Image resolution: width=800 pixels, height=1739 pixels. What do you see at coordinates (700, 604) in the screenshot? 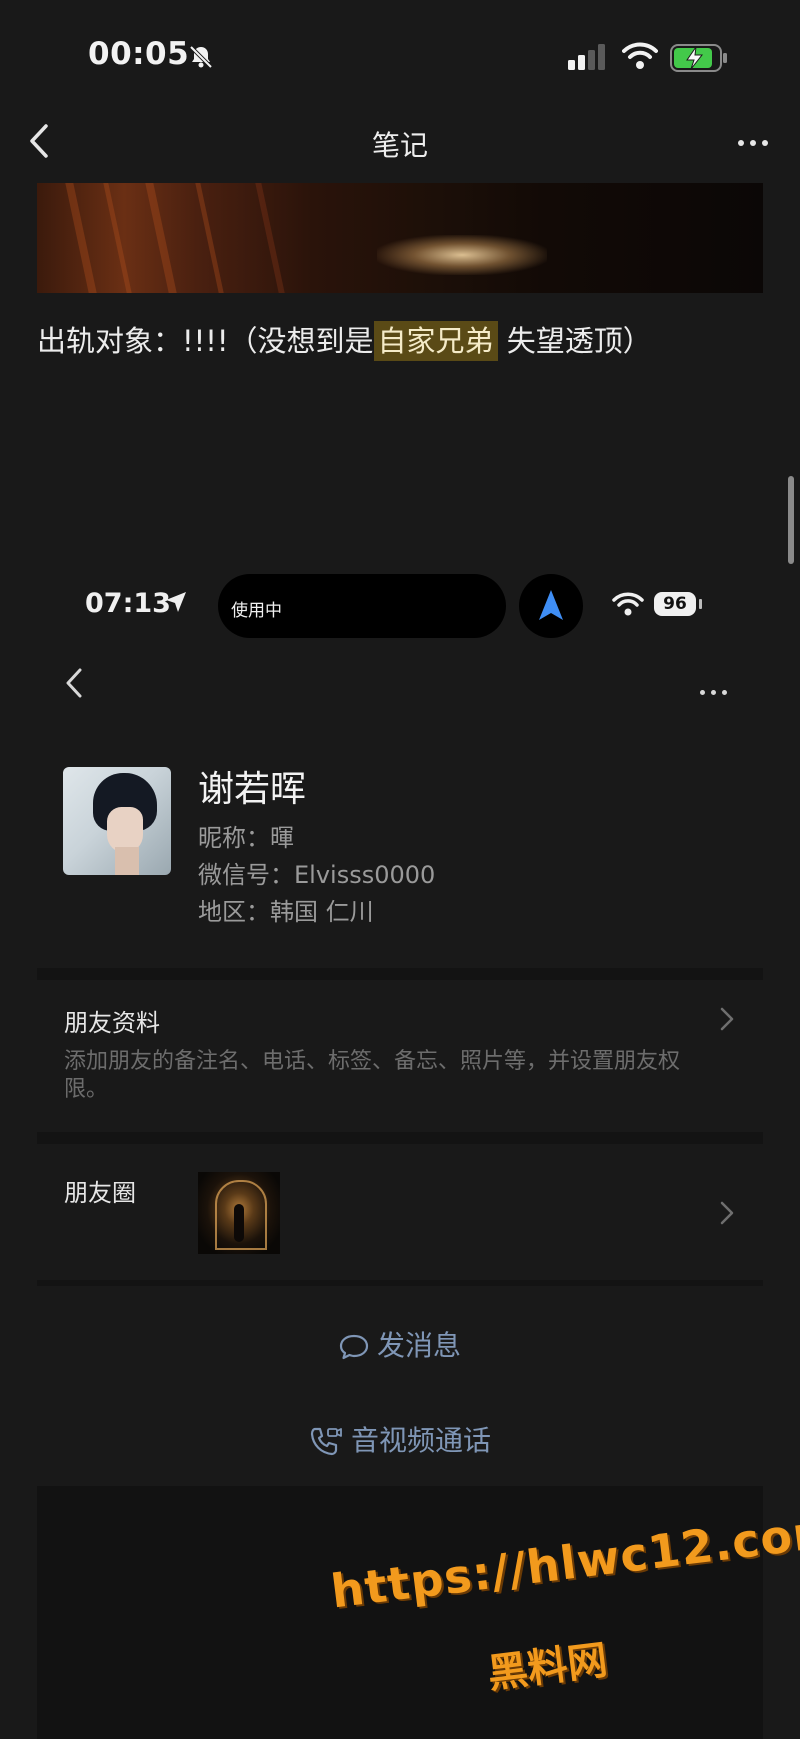
I see `inner-battery-cap` at bounding box center [700, 604].